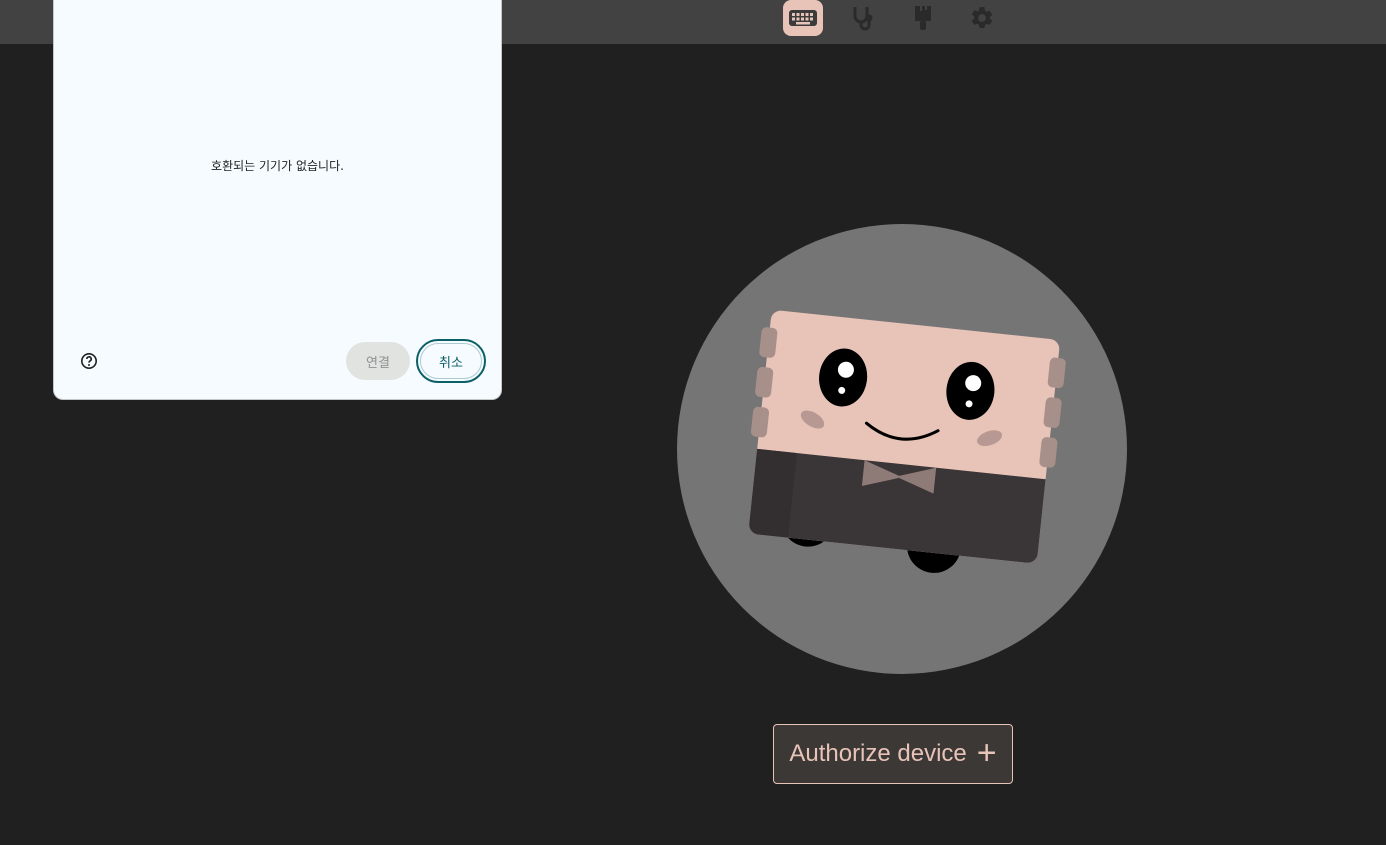 This screenshot has height=845, width=1386. I want to click on cancel-button: 취소, so click(451, 361).